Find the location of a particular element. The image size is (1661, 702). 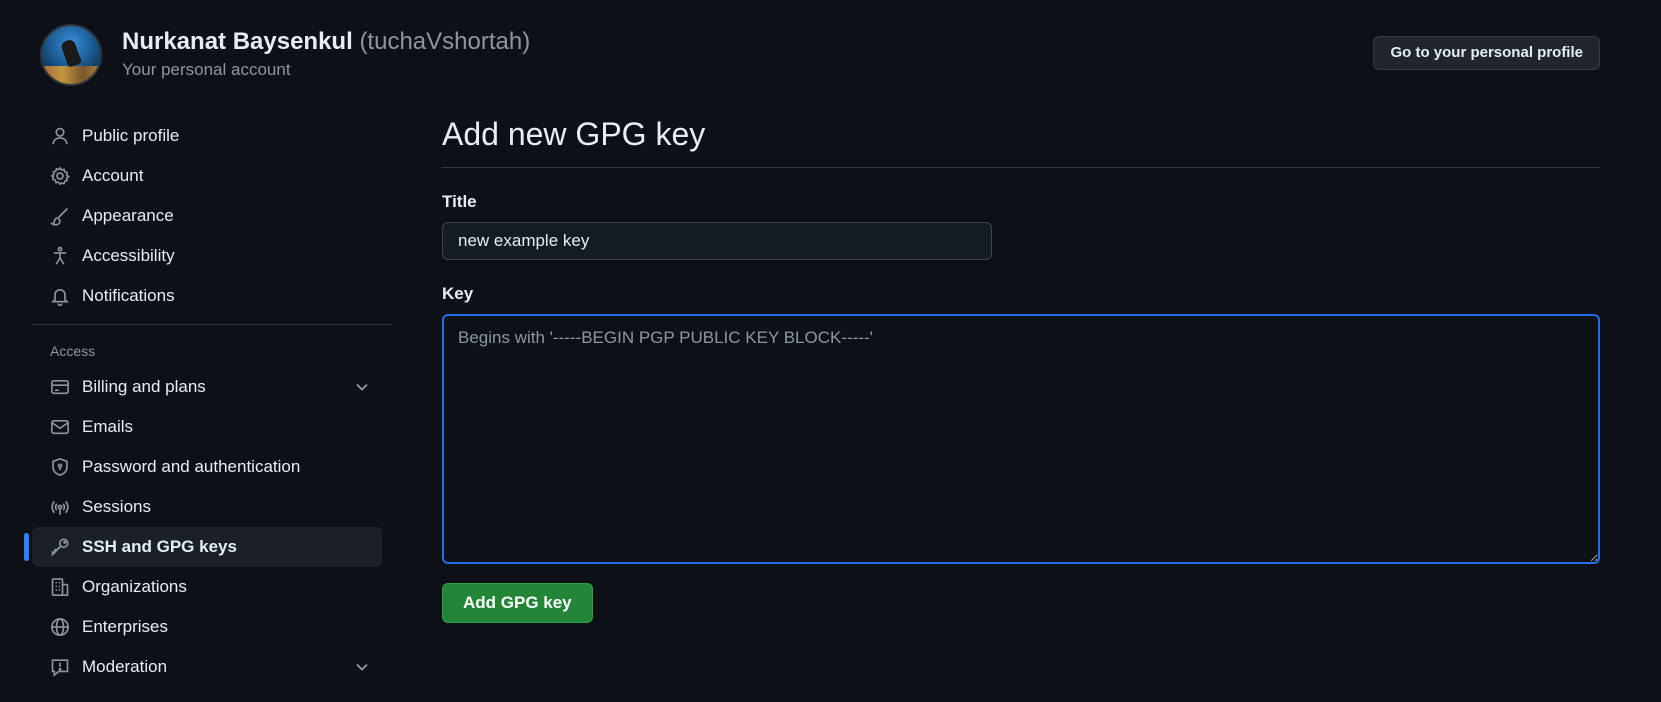

mail-icon is located at coordinates (60, 427).